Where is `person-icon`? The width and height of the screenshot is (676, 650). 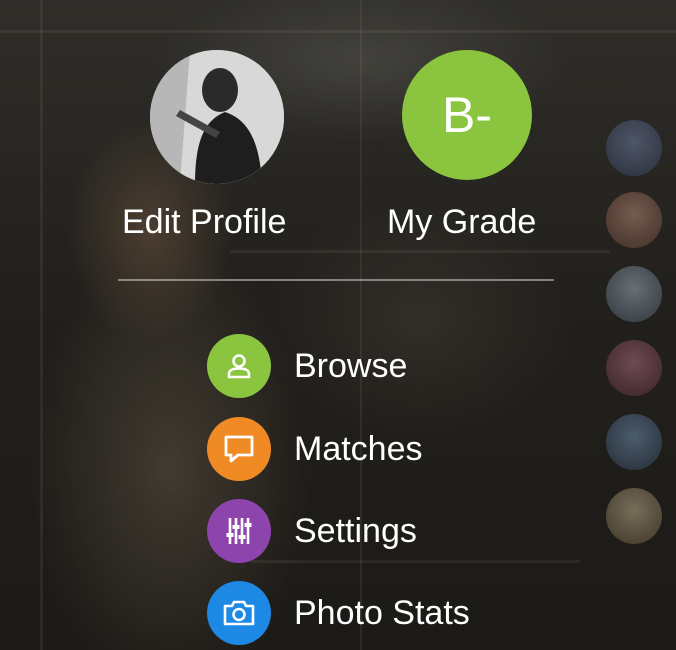 person-icon is located at coordinates (239, 366).